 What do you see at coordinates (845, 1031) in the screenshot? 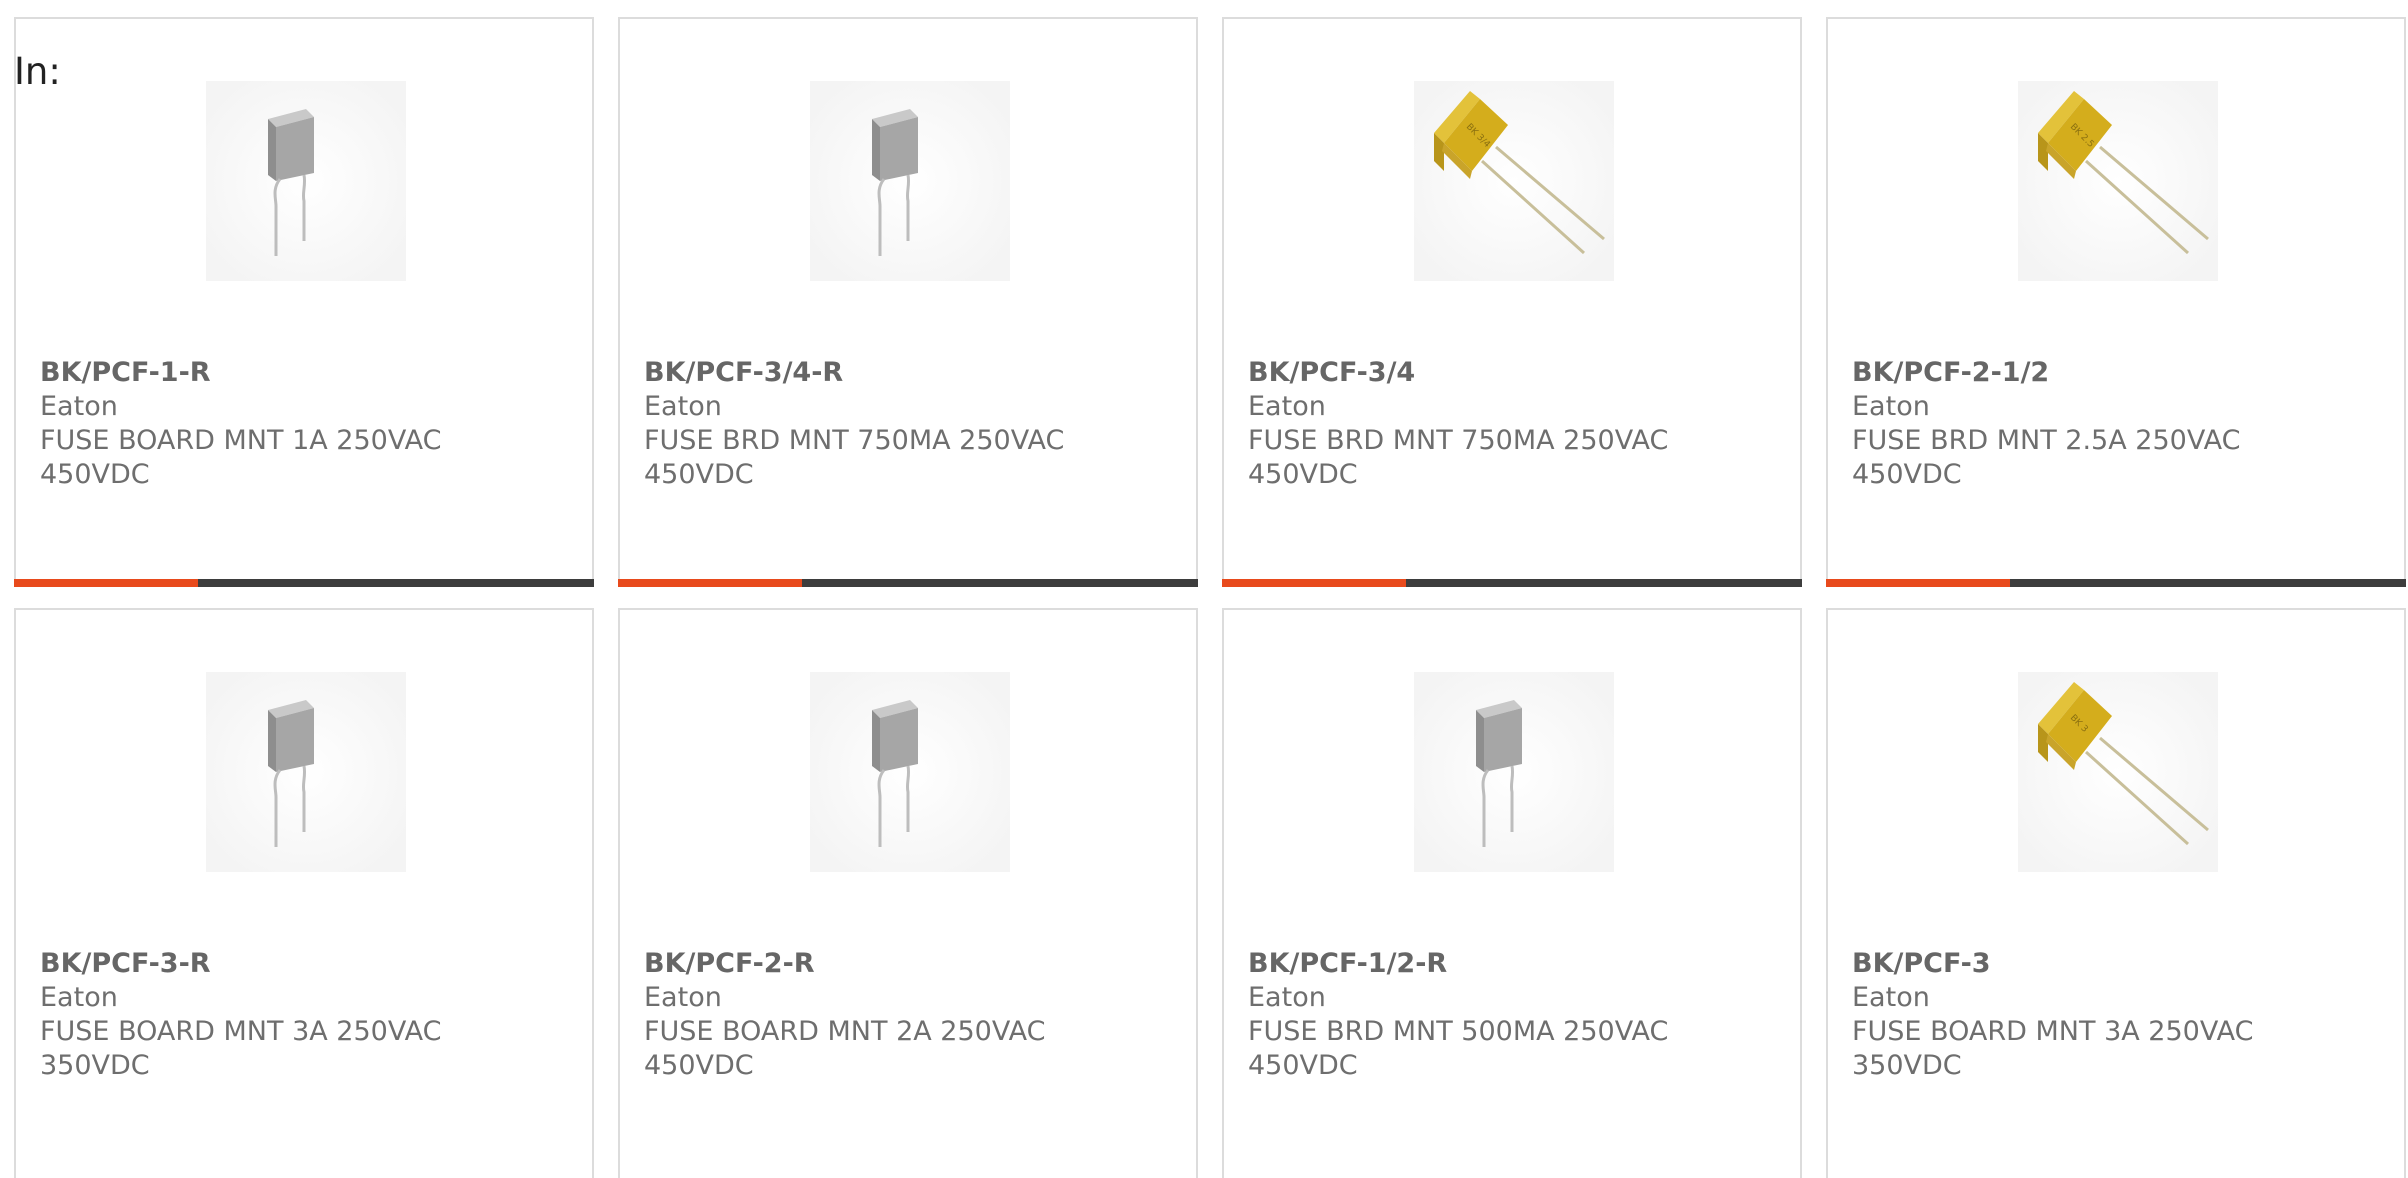
I see `description: FUSE BOARD MNT 2A 250VAC` at bounding box center [845, 1031].